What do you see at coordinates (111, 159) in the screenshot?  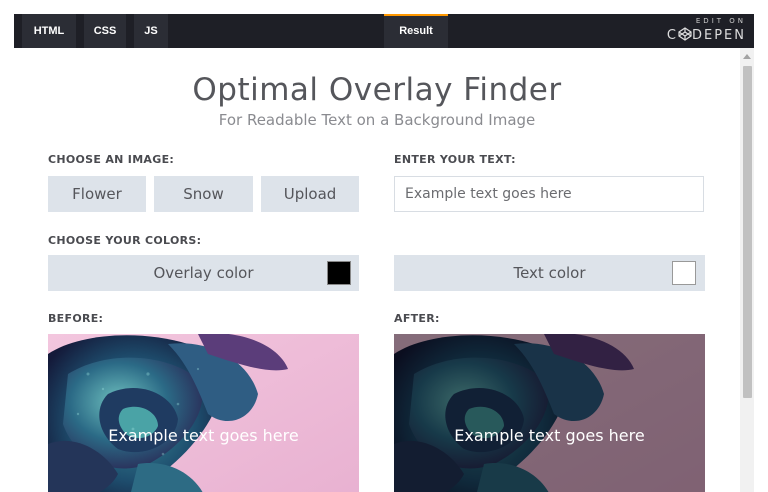 I see `choose-image-label: CHOOSE AN IMAGE:` at bounding box center [111, 159].